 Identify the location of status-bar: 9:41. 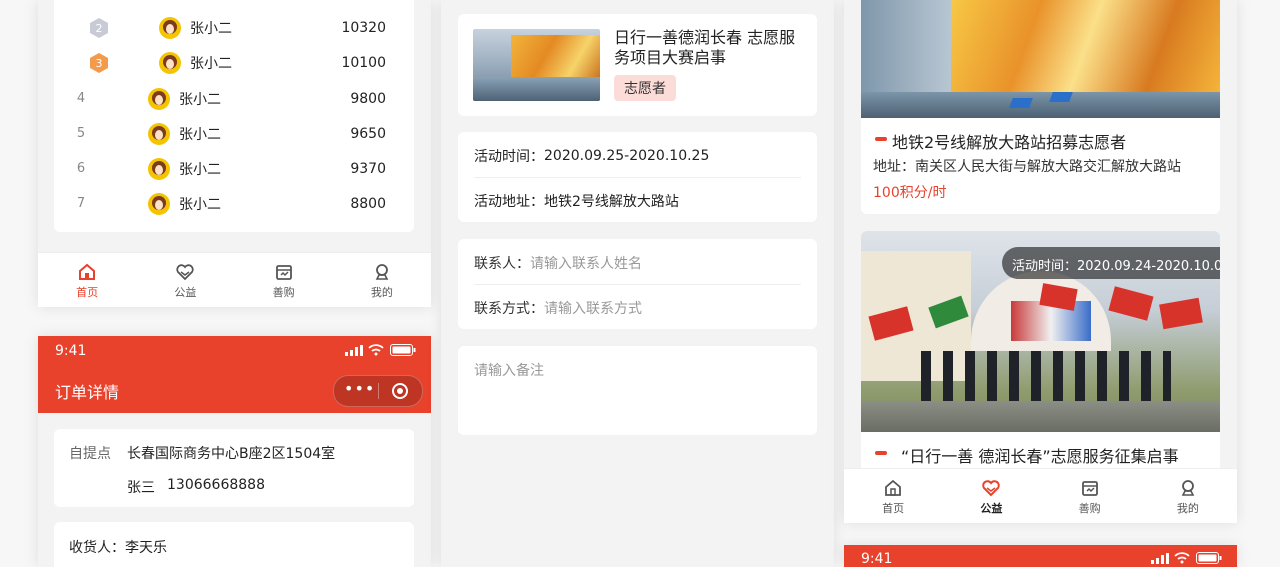
(234, 351).